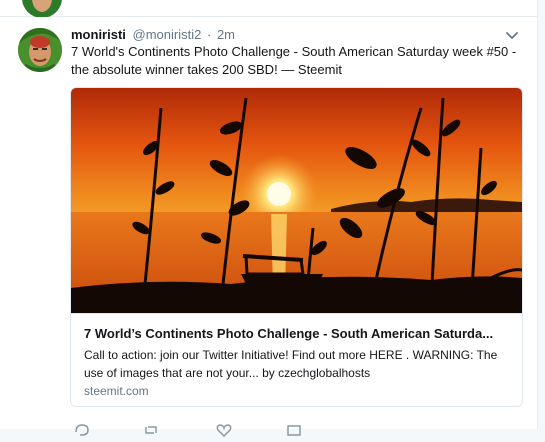 Image resolution: width=545 pixels, height=442 pixels. Describe the element at coordinates (116, 391) in the screenshot. I see `card-domain: steemit.com` at that location.